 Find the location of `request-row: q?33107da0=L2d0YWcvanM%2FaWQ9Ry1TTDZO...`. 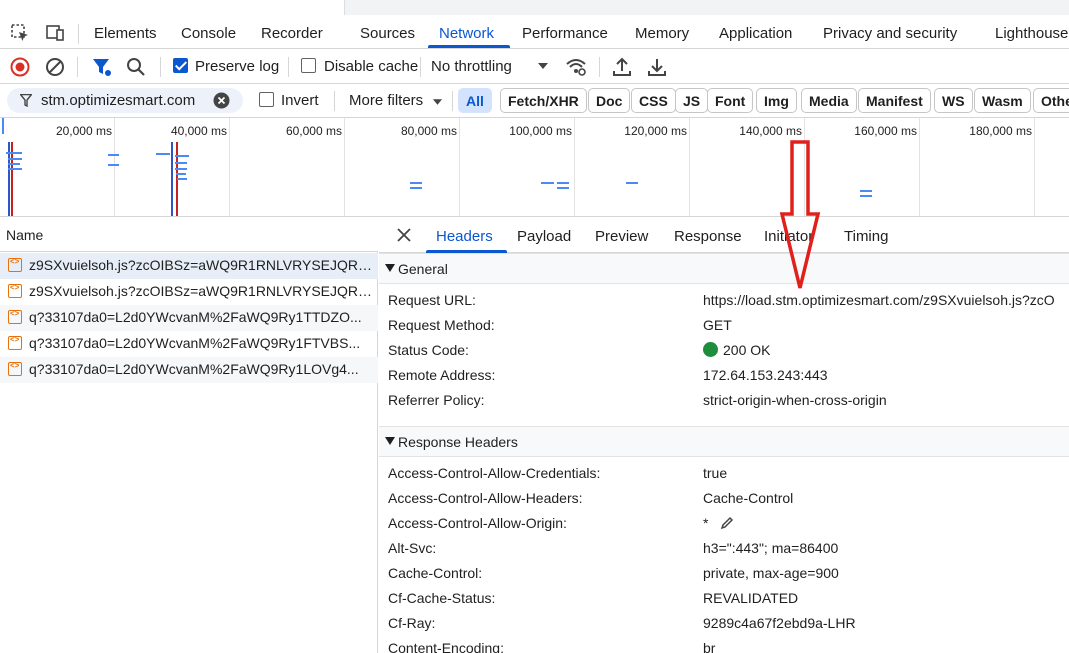

request-row: q?33107da0=L2d0YWcvanM%2FaWQ9Ry1TTDZO... is located at coordinates (189, 318).